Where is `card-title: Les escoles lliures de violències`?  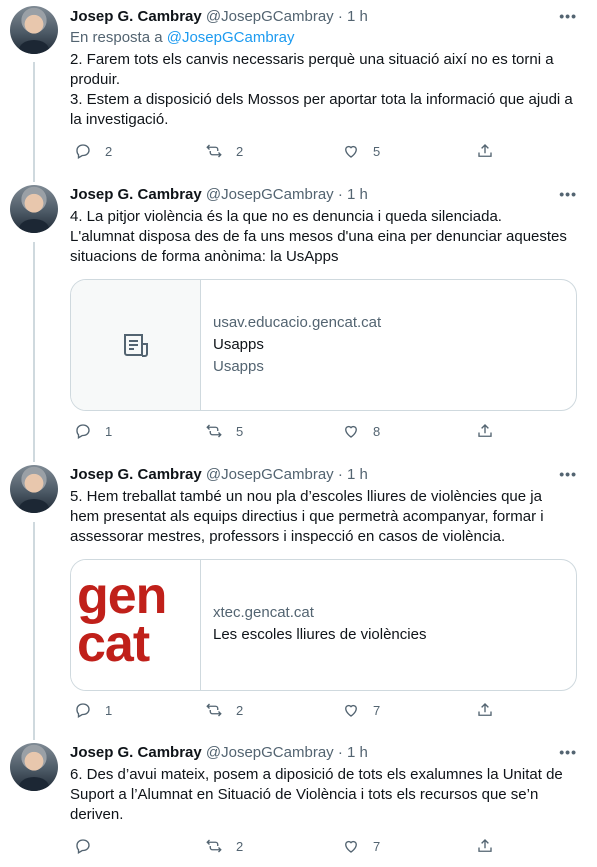
card-title: Les escoles lliures de violències is located at coordinates (320, 634).